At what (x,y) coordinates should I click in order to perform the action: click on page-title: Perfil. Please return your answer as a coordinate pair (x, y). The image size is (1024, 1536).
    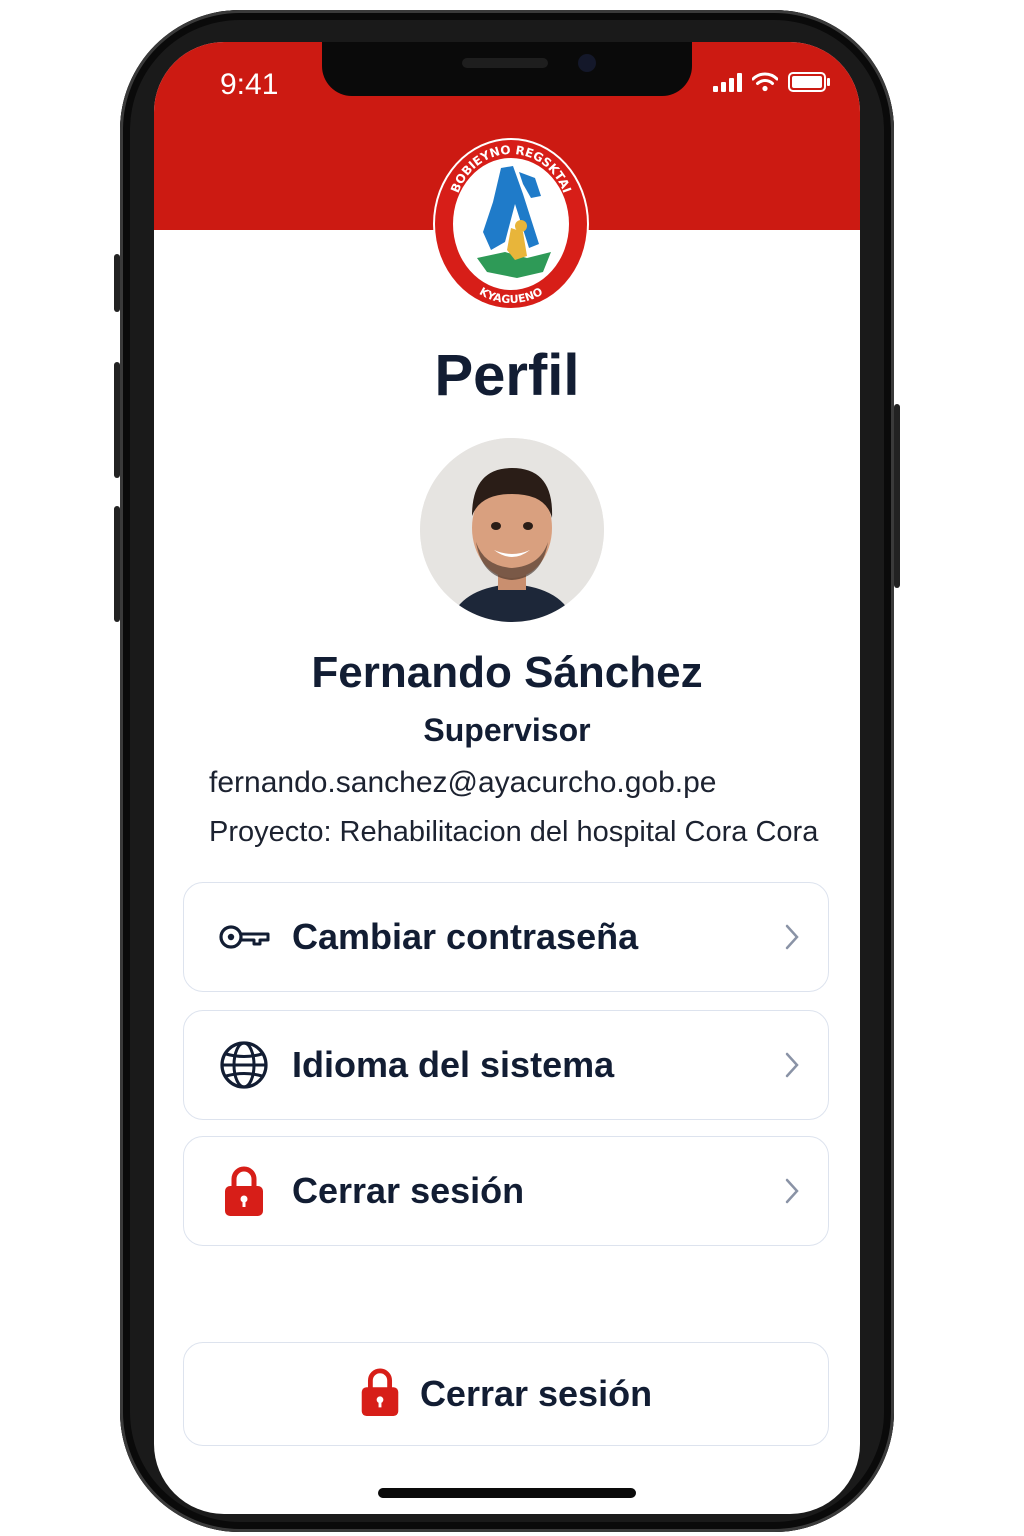
    Looking at the image, I should click on (507, 375).